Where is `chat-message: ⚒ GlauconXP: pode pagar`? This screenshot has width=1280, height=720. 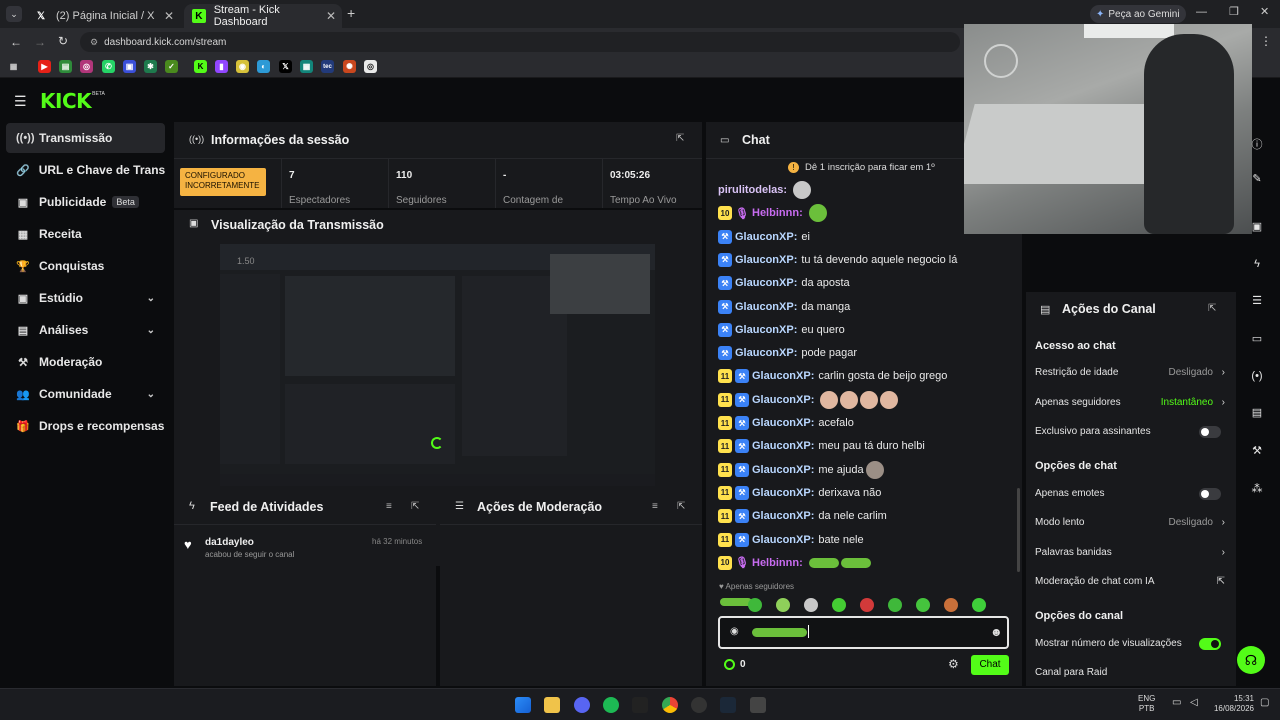
chat-message: ⚒ GlauconXP: pode pagar is located at coordinates (787, 353).